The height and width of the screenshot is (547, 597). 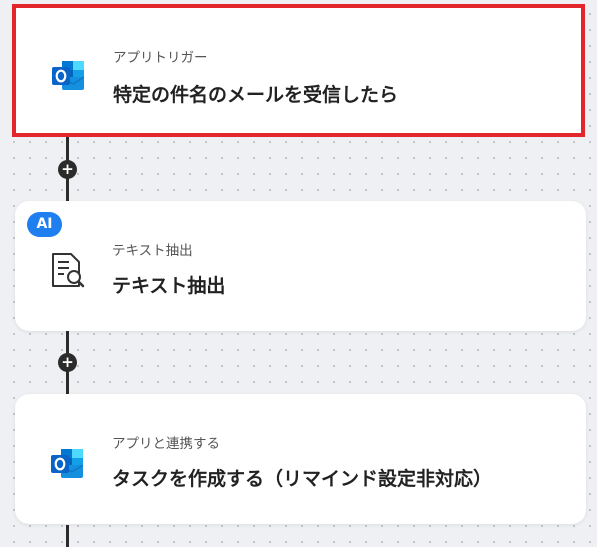 I want to click on step-type-label: アプリと連携する, so click(x=166, y=444).